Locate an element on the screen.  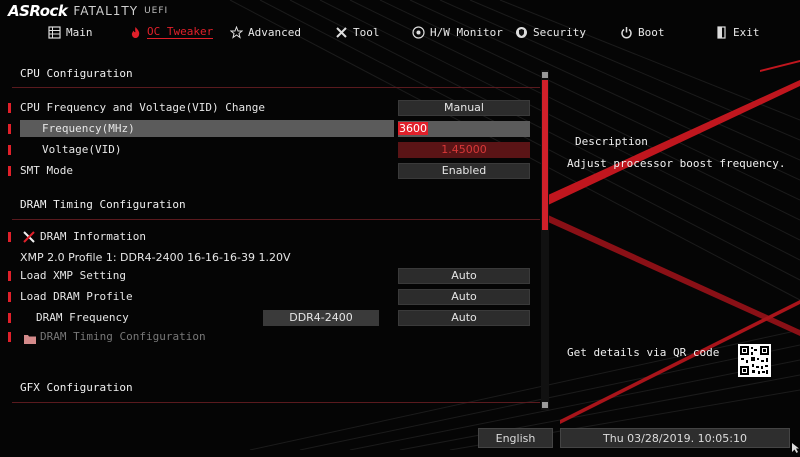
tab-security: Security is located at coordinates (550, 32).